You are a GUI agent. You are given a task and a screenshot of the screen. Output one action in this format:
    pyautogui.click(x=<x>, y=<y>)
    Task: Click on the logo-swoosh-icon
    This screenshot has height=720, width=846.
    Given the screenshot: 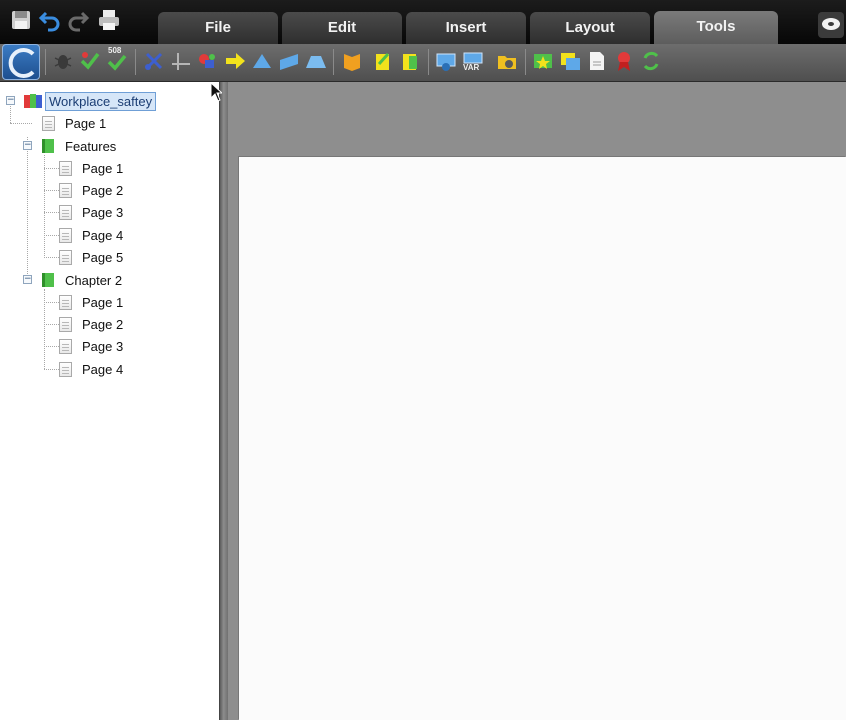 What is the action you would take?
    pyautogui.click(x=21, y=63)
    